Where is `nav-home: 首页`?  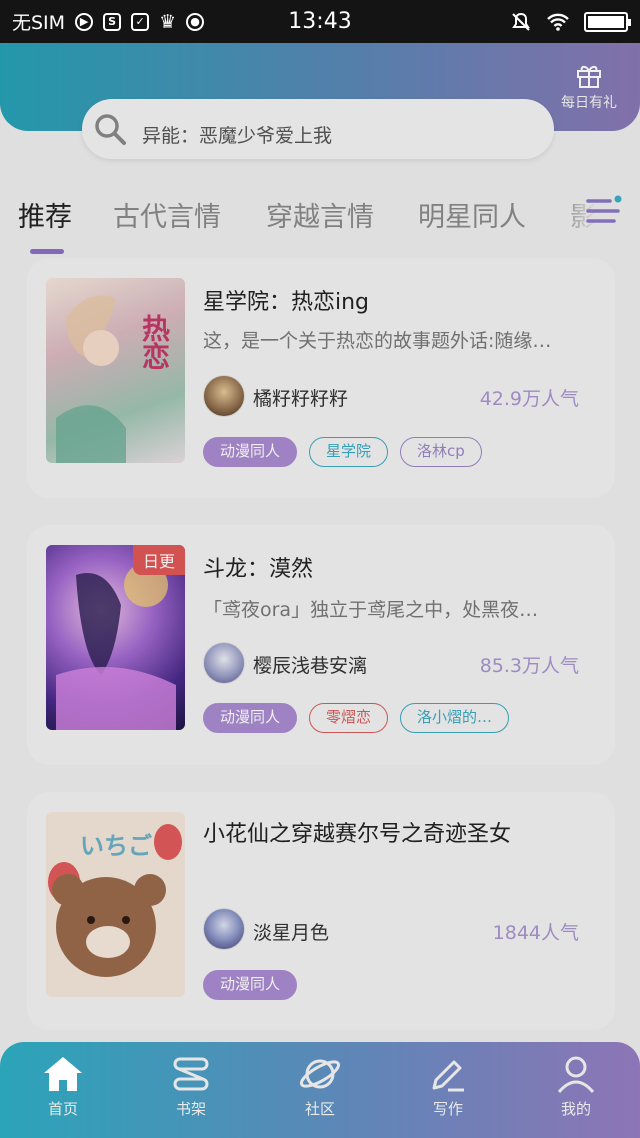 nav-home: 首页 is located at coordinates (63, 1086).